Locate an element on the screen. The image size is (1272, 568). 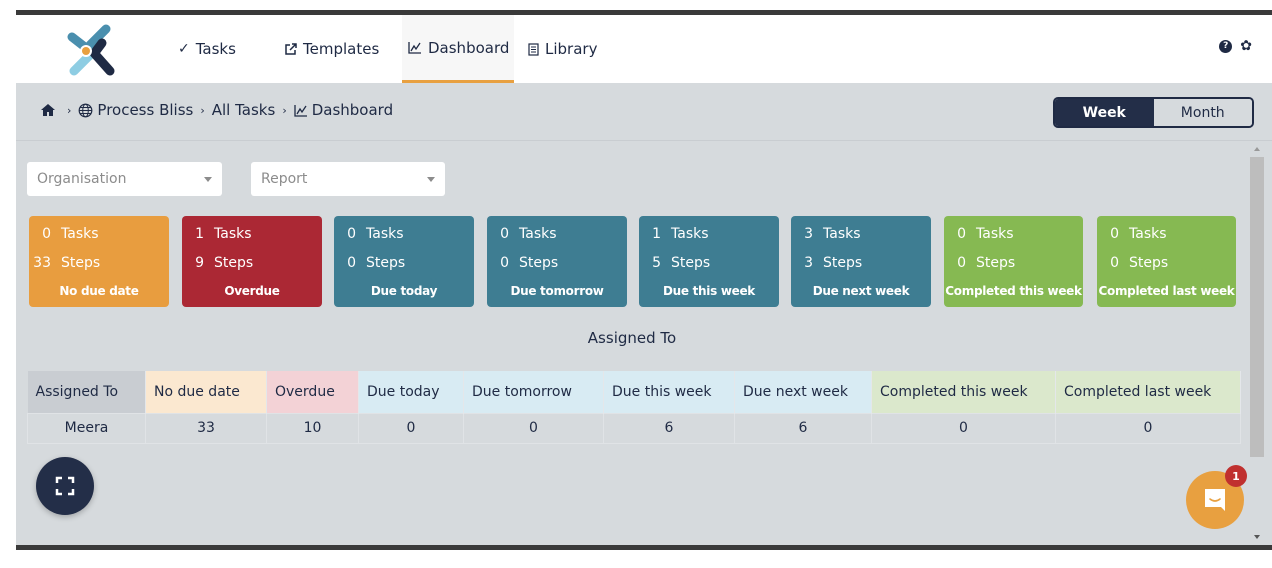
vertical-scrollbar is located at coordinates (1257, 343).